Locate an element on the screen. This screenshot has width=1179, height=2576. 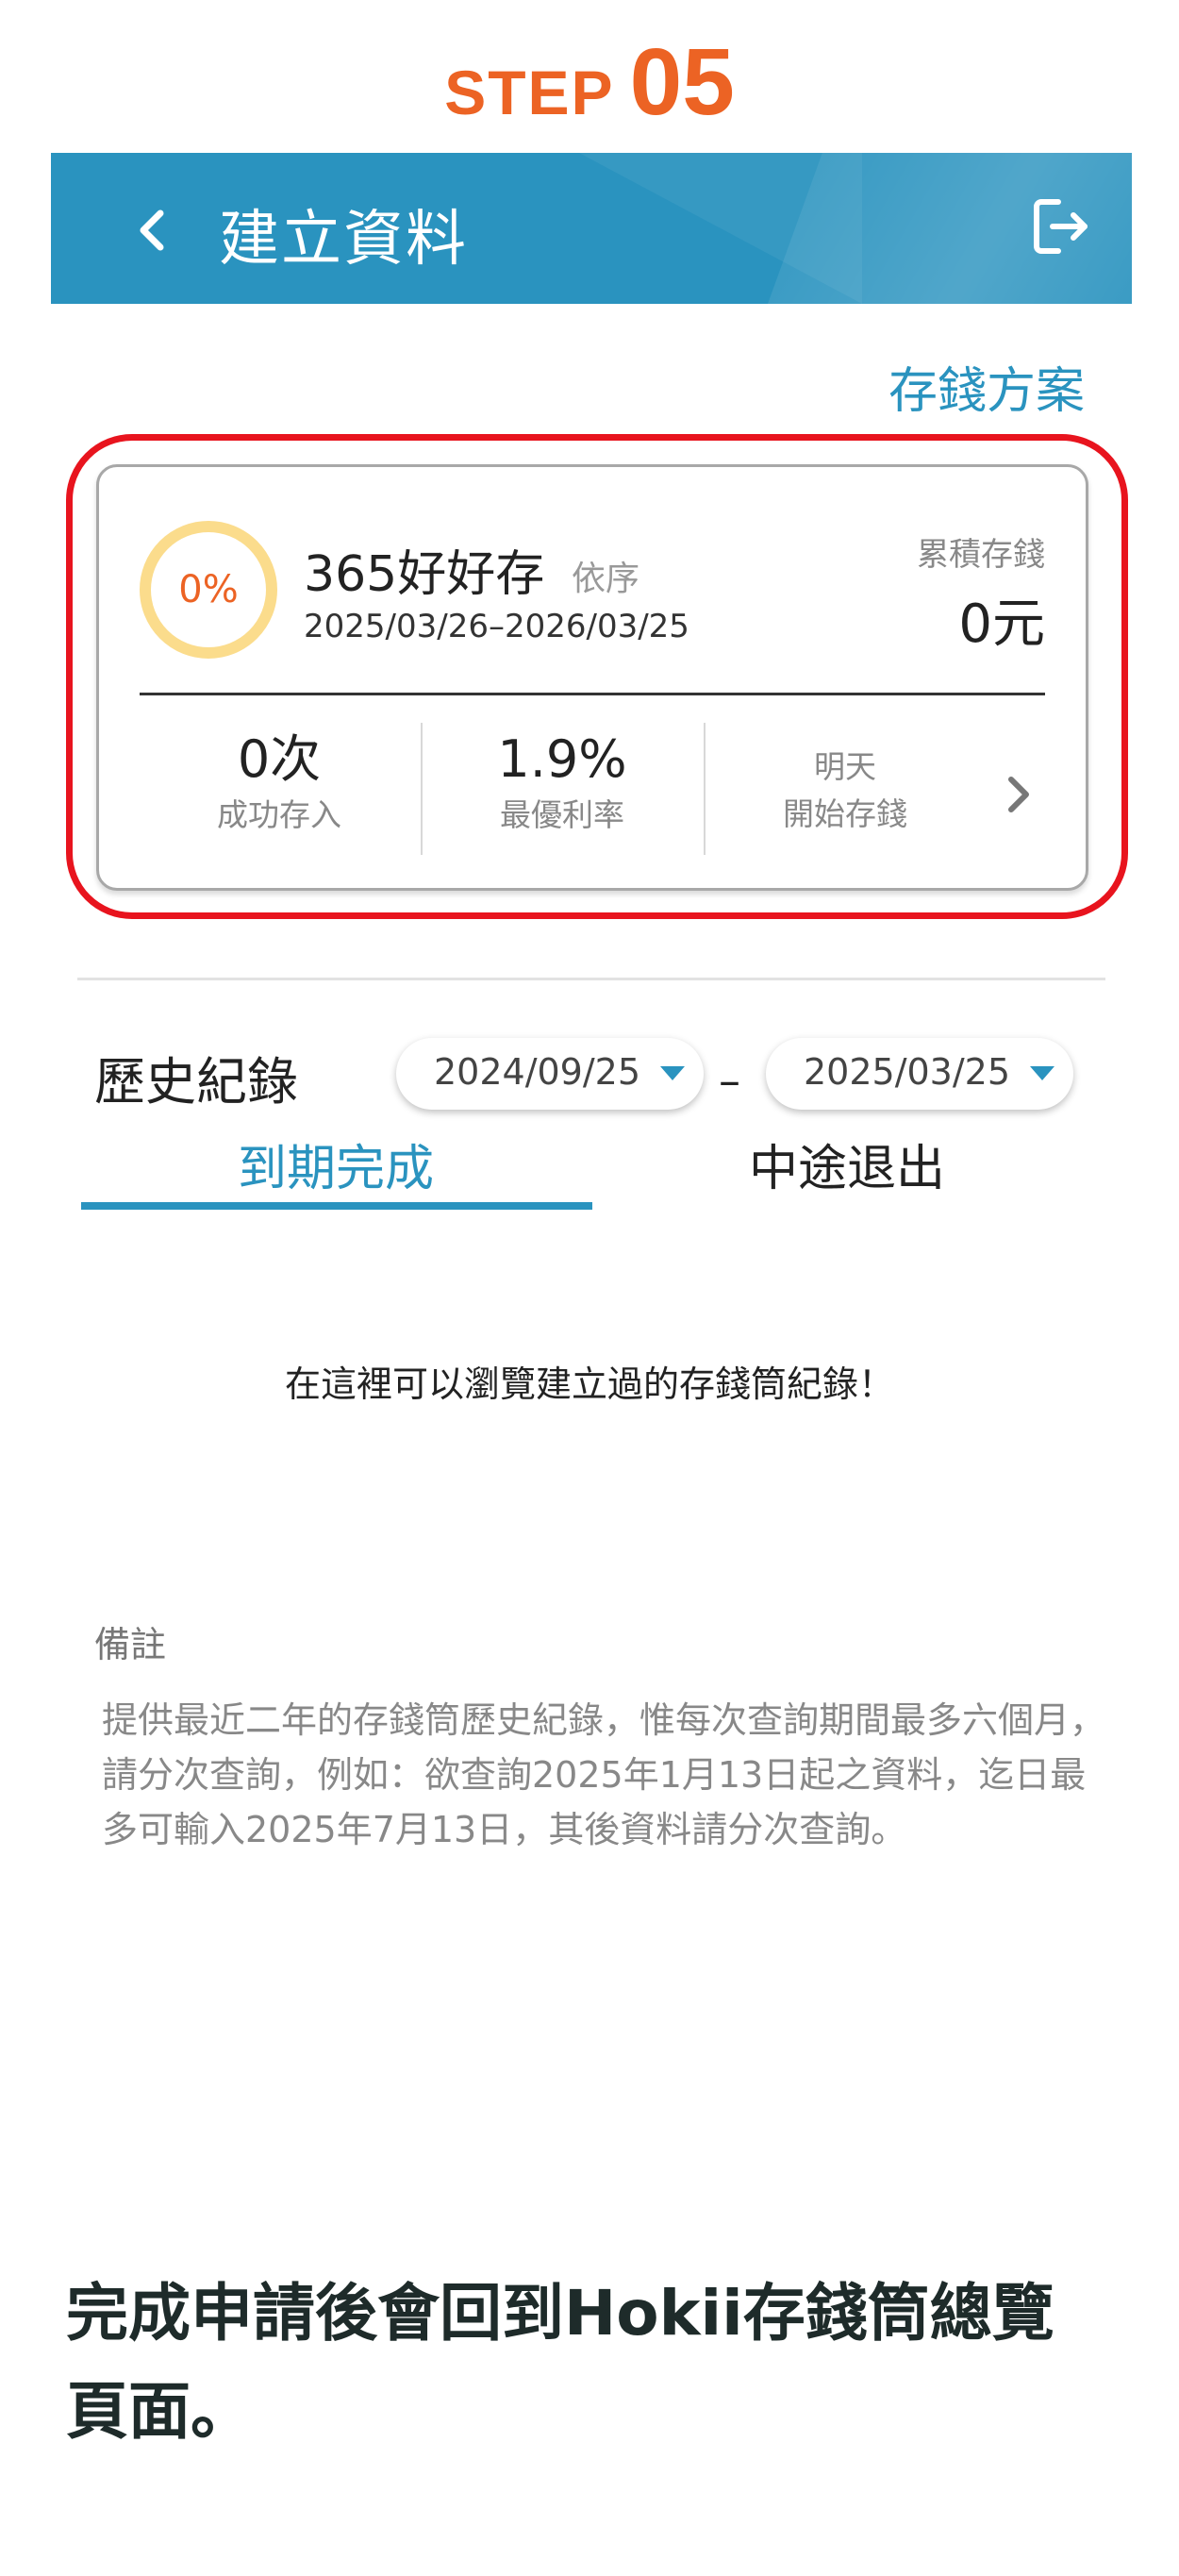
stat-value: 1.9% is located at coordinates (562, 759).